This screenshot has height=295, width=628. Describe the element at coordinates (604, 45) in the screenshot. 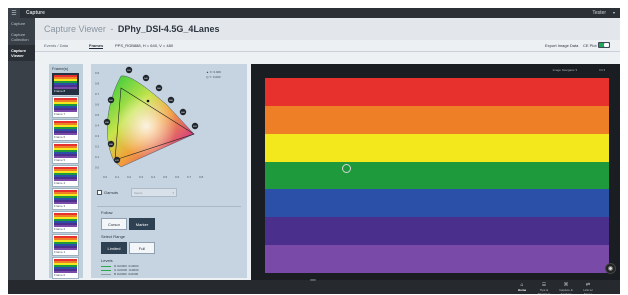

I see `ce-plot-toggle` at that location.